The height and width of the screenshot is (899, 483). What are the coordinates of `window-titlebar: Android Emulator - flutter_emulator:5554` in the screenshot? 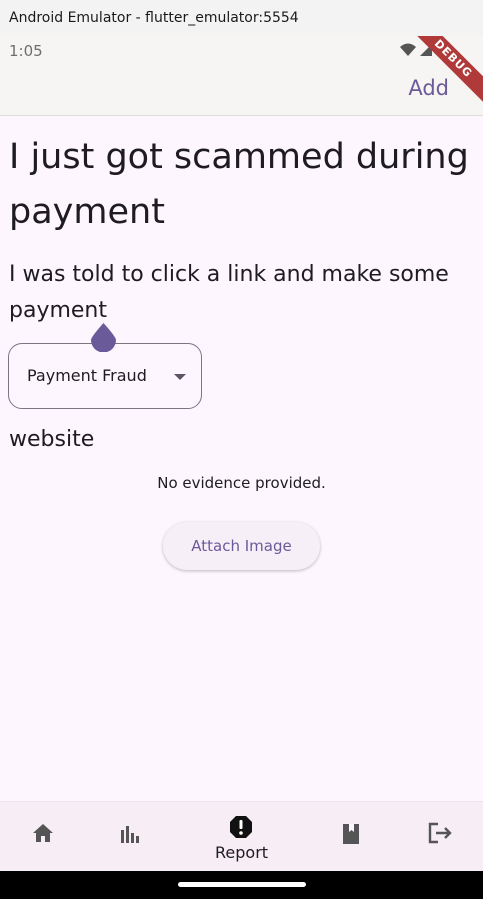 It's located at (241, 18).